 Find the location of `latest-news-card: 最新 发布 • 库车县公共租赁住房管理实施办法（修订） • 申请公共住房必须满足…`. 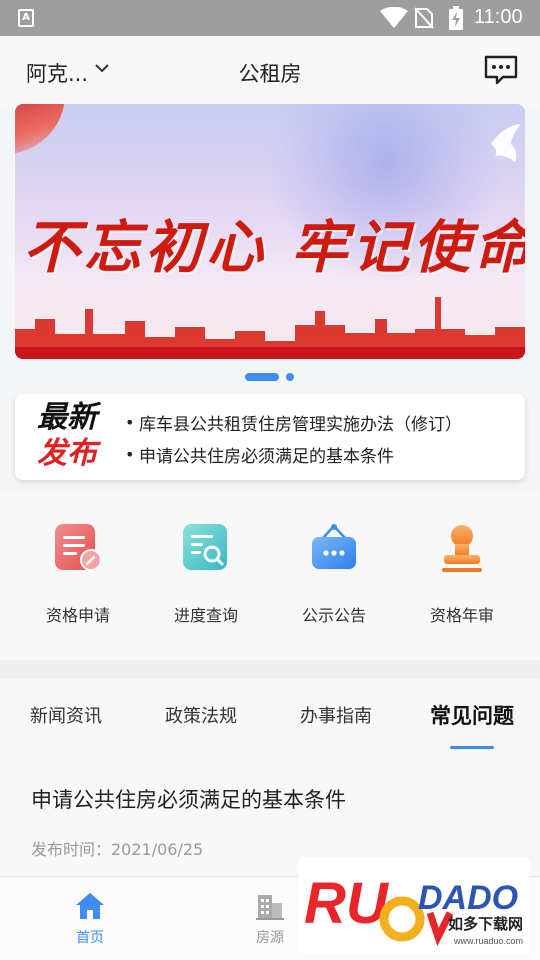

latest-news-card: 最新 发布 • 库车县公共租赁住房管理实施办法（修订） • 申请公共住房必须满足… is located at coordinates (270, 437).